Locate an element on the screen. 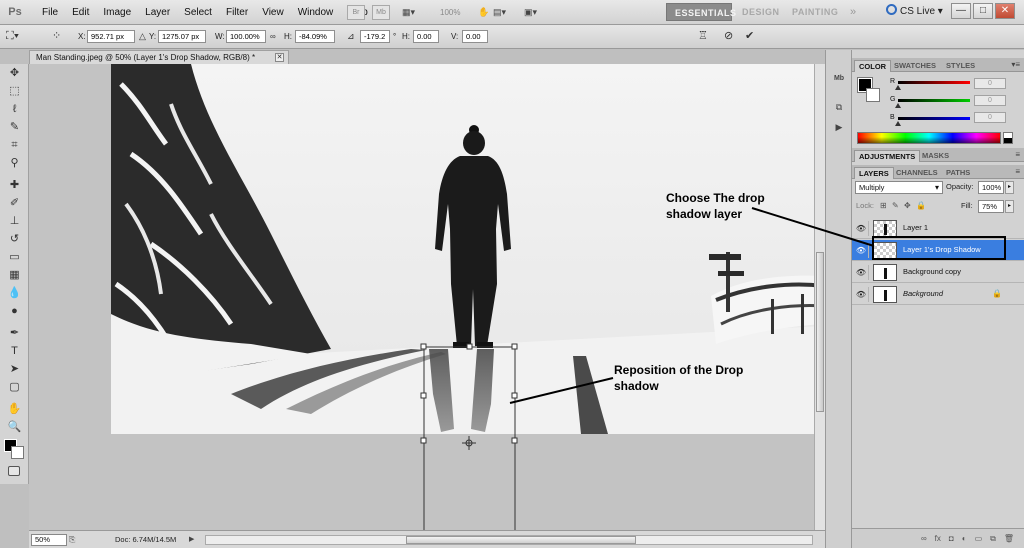 Image resolution: width=1024 pixels, height=548 pixels. menu-filter: Filter is located at coordinates (237, 12).